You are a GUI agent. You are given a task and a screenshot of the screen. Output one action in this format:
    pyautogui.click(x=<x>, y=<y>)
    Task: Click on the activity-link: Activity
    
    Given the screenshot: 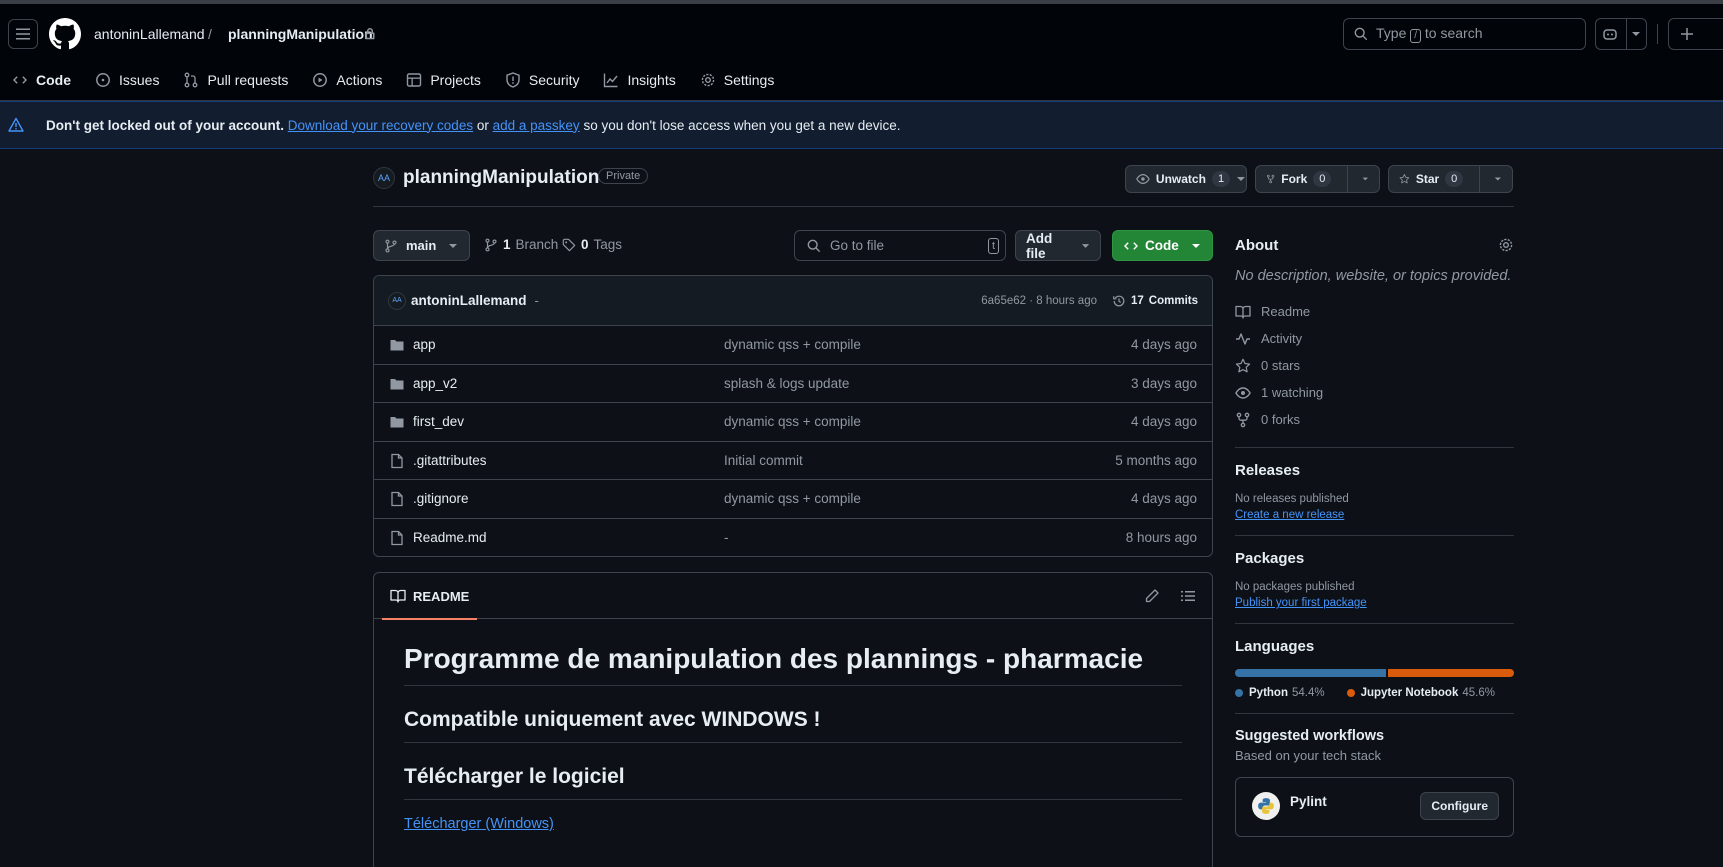 What is the action you would take?
    pyautogui.click(x=1374, y=338)
    